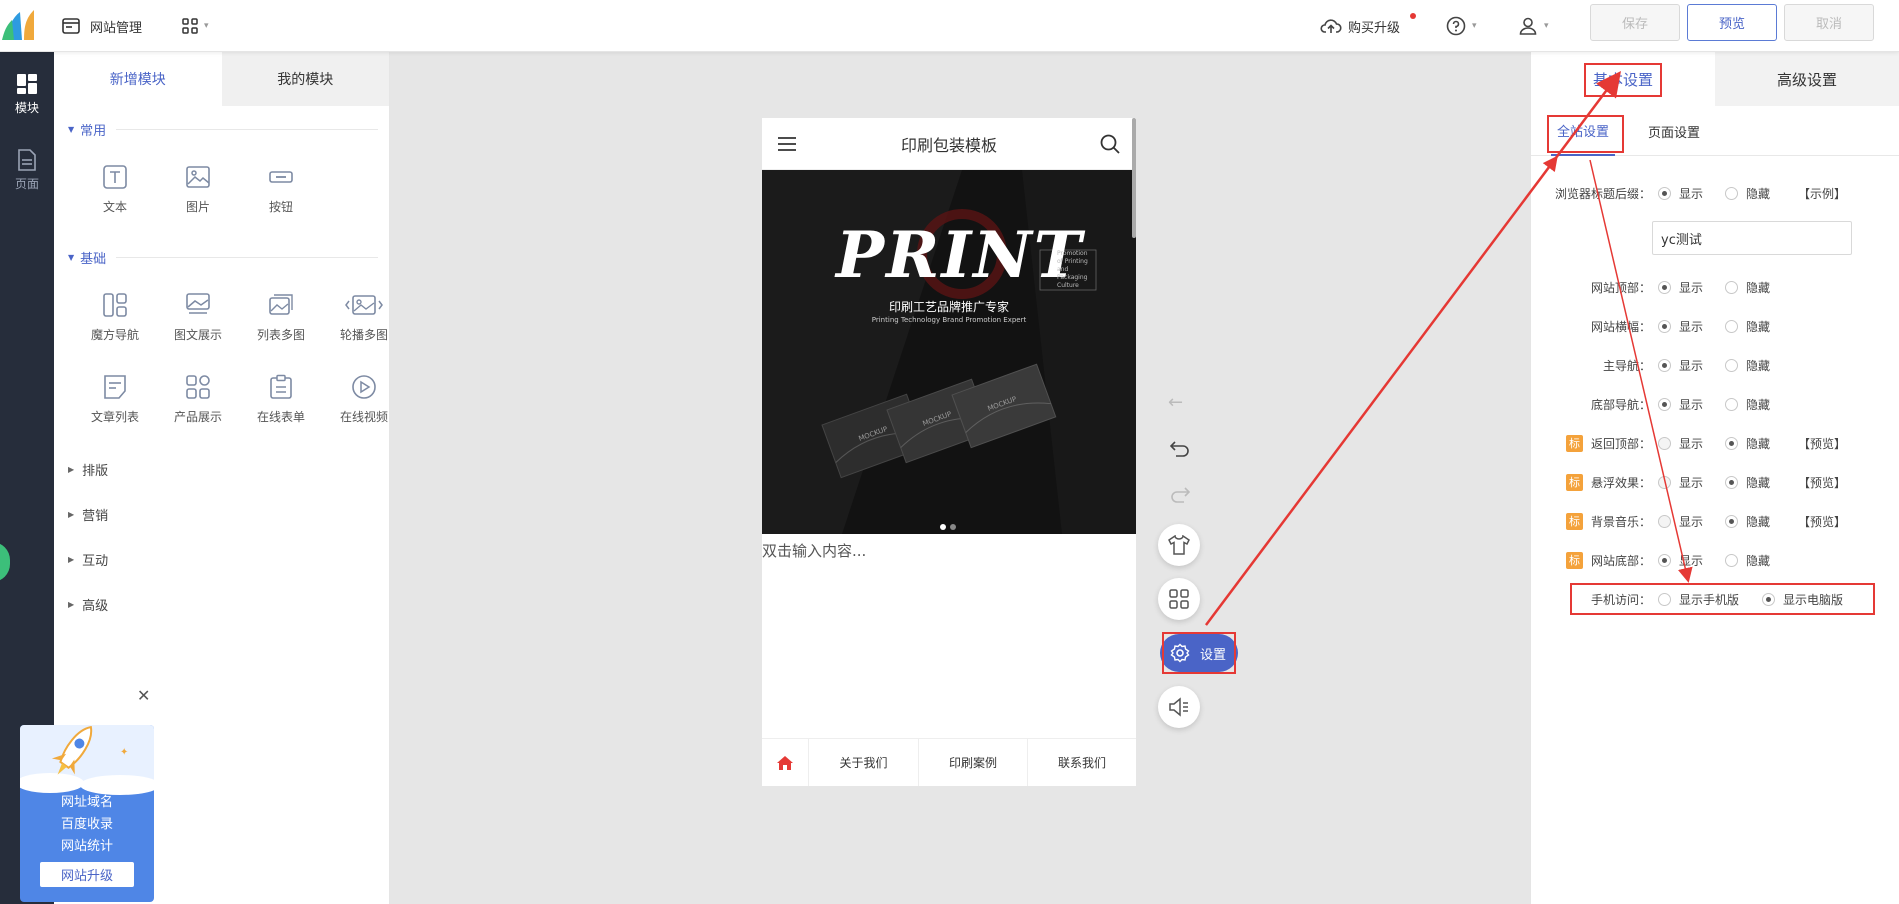 The height and width of the screenshot is (904, 1899). I want to click on apps-menu: ▾, so click(195, 26).